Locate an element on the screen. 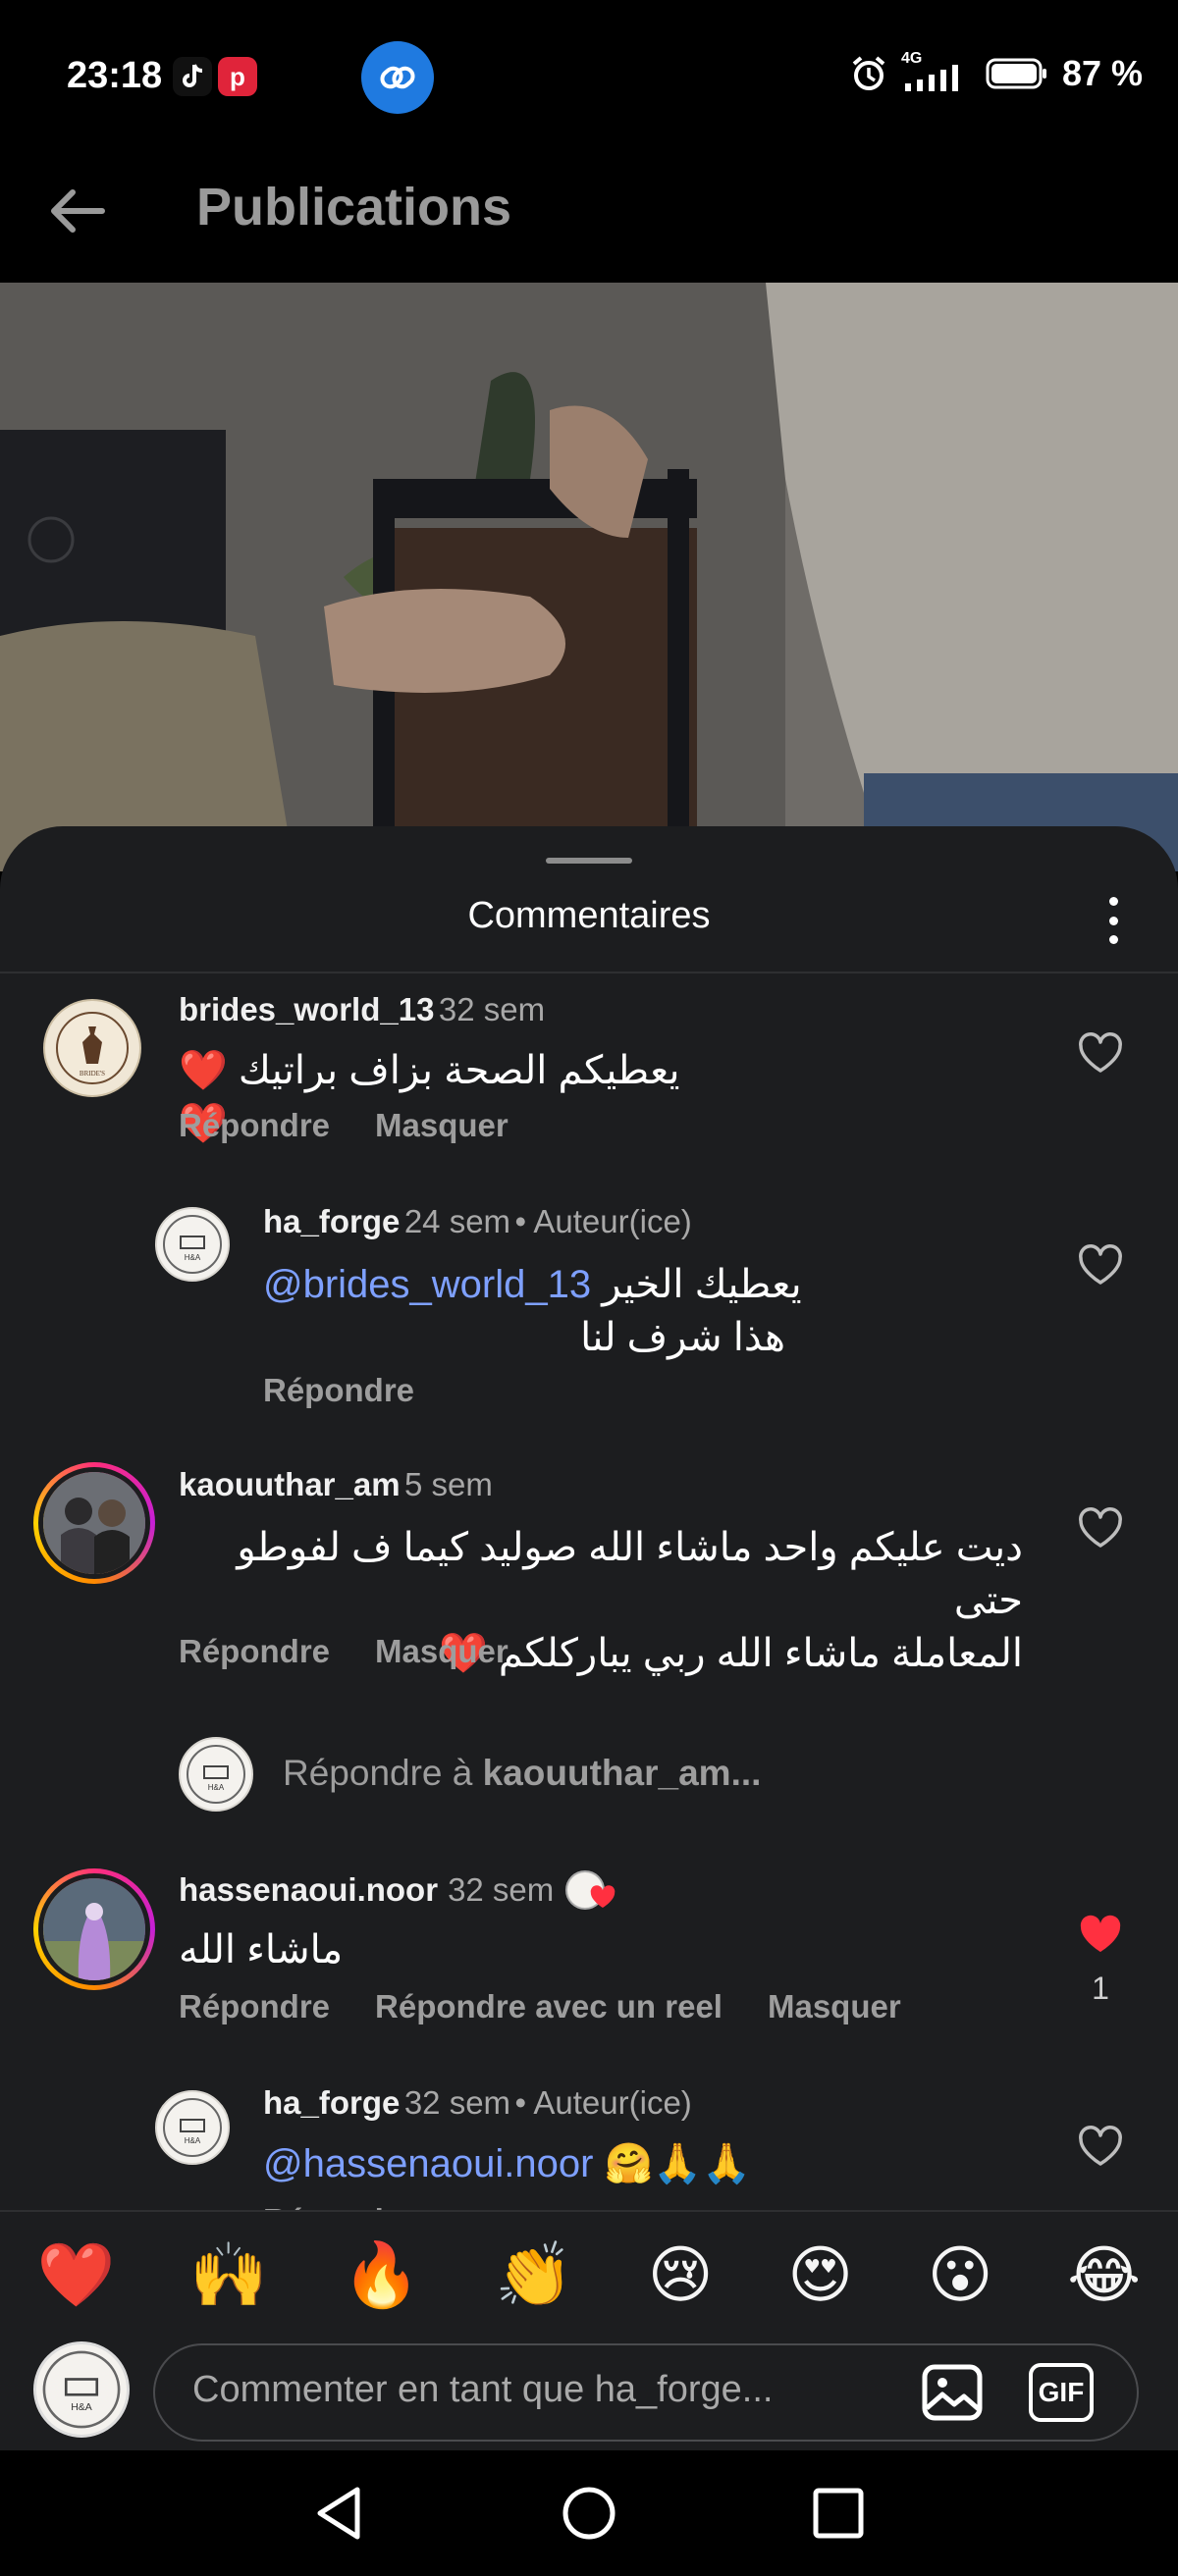 The image size is (1178, 2576). sheet-title: Commentaires is located at coordinates (589, 915).